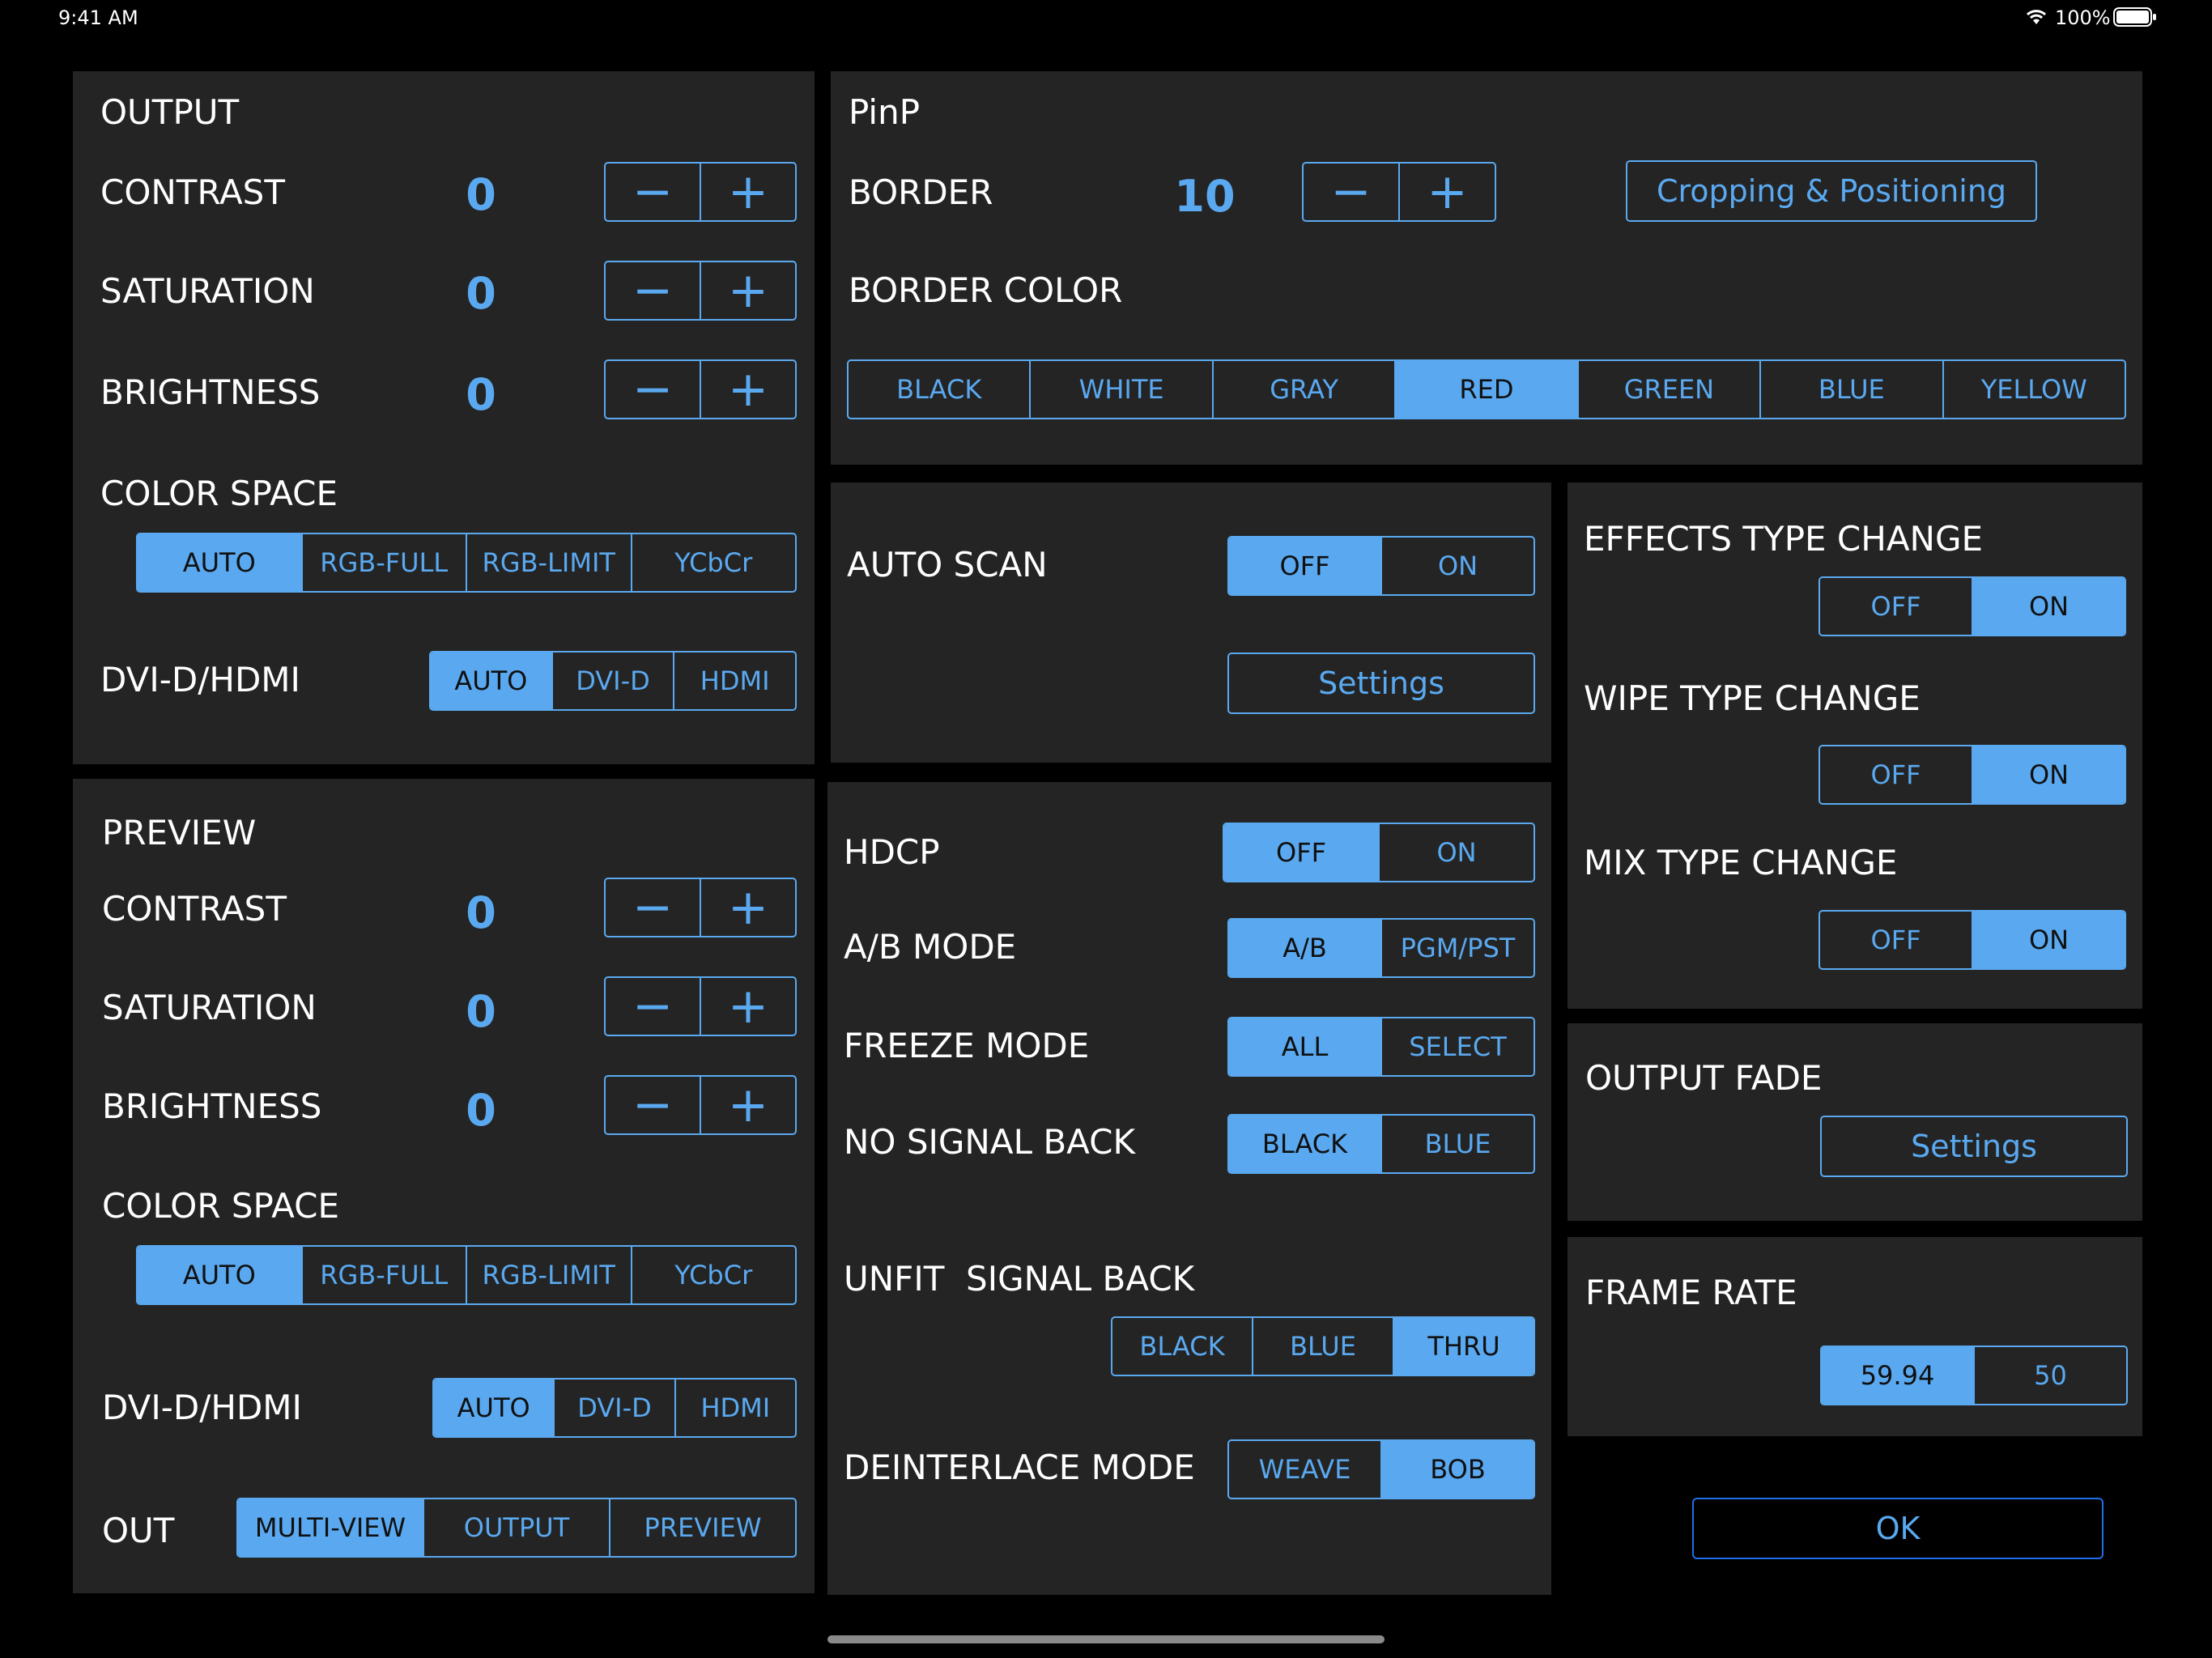  What do you see at coordinates (948, 565) in the screenshot?
I see `auto-scan-label: AUTO SCAN` at bounding box center [948, 565].